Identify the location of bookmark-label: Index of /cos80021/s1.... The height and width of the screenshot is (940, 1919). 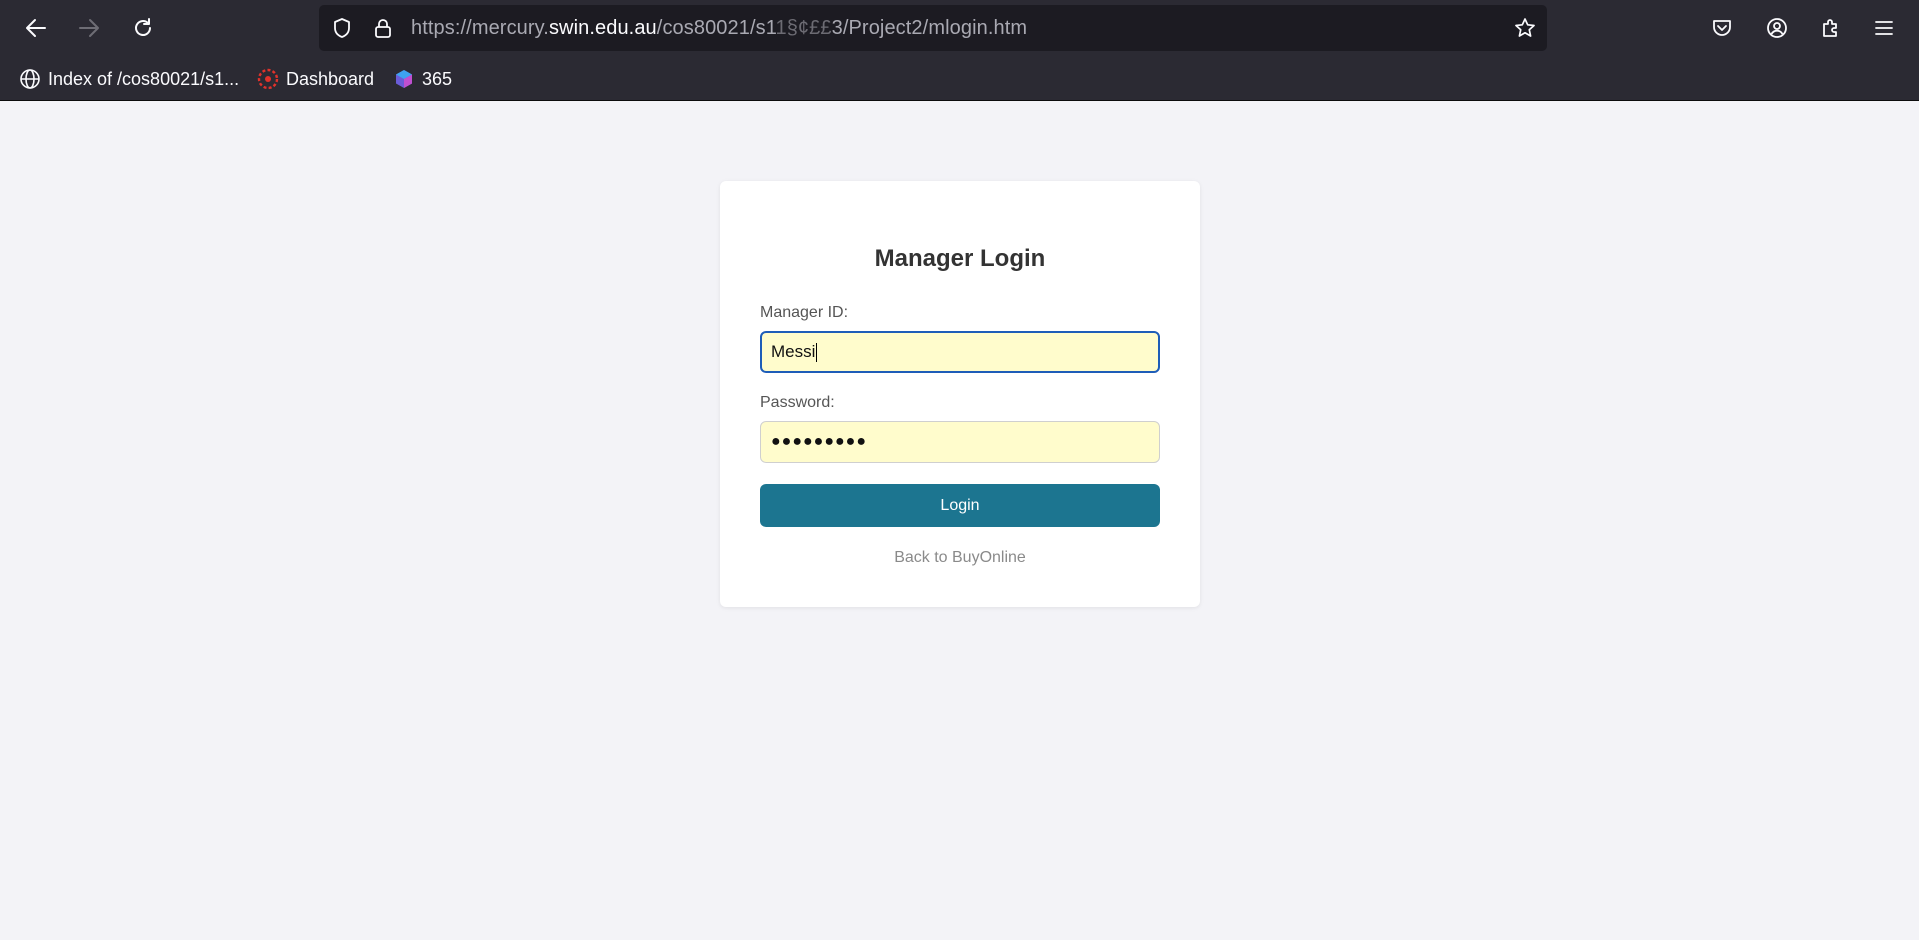
(144, 78).